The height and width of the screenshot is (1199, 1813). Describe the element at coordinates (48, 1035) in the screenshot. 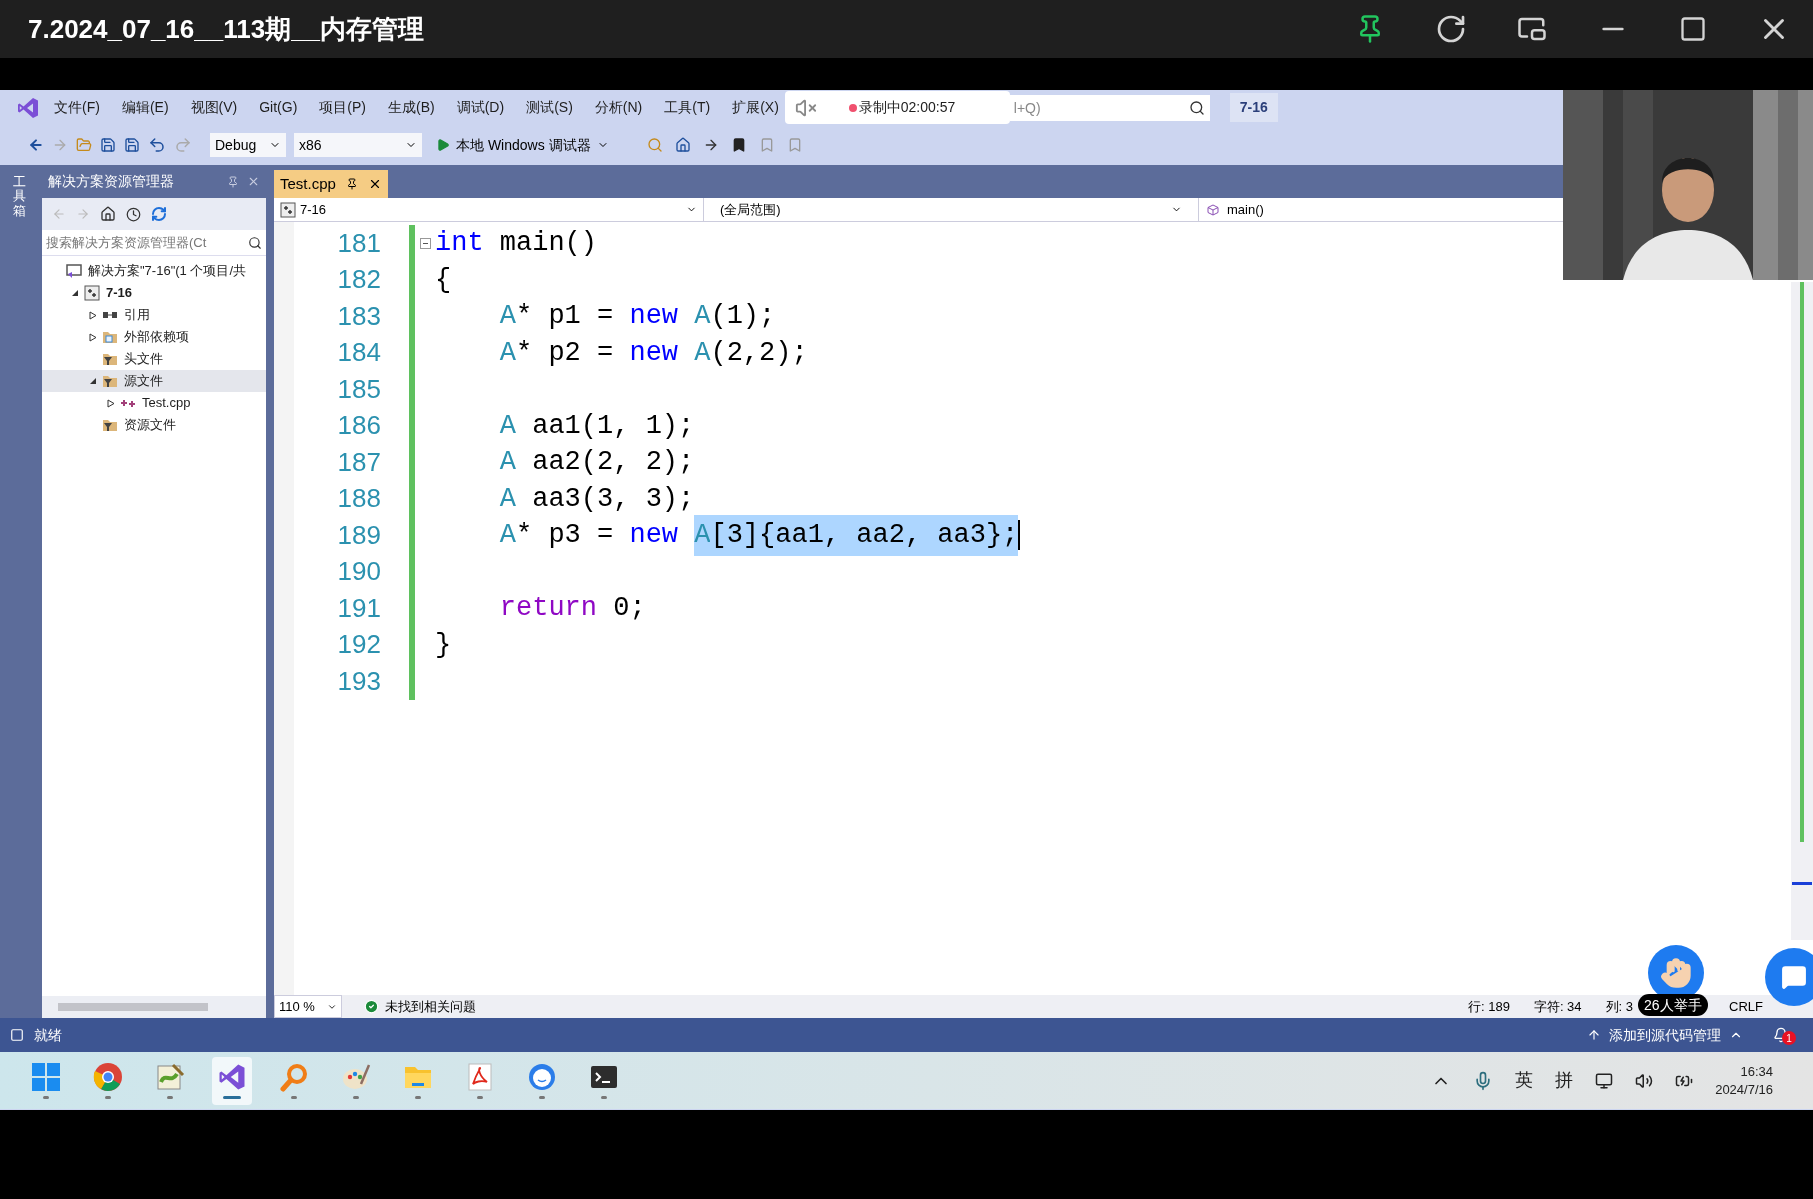

I see `status-text: 就绪` at that location.